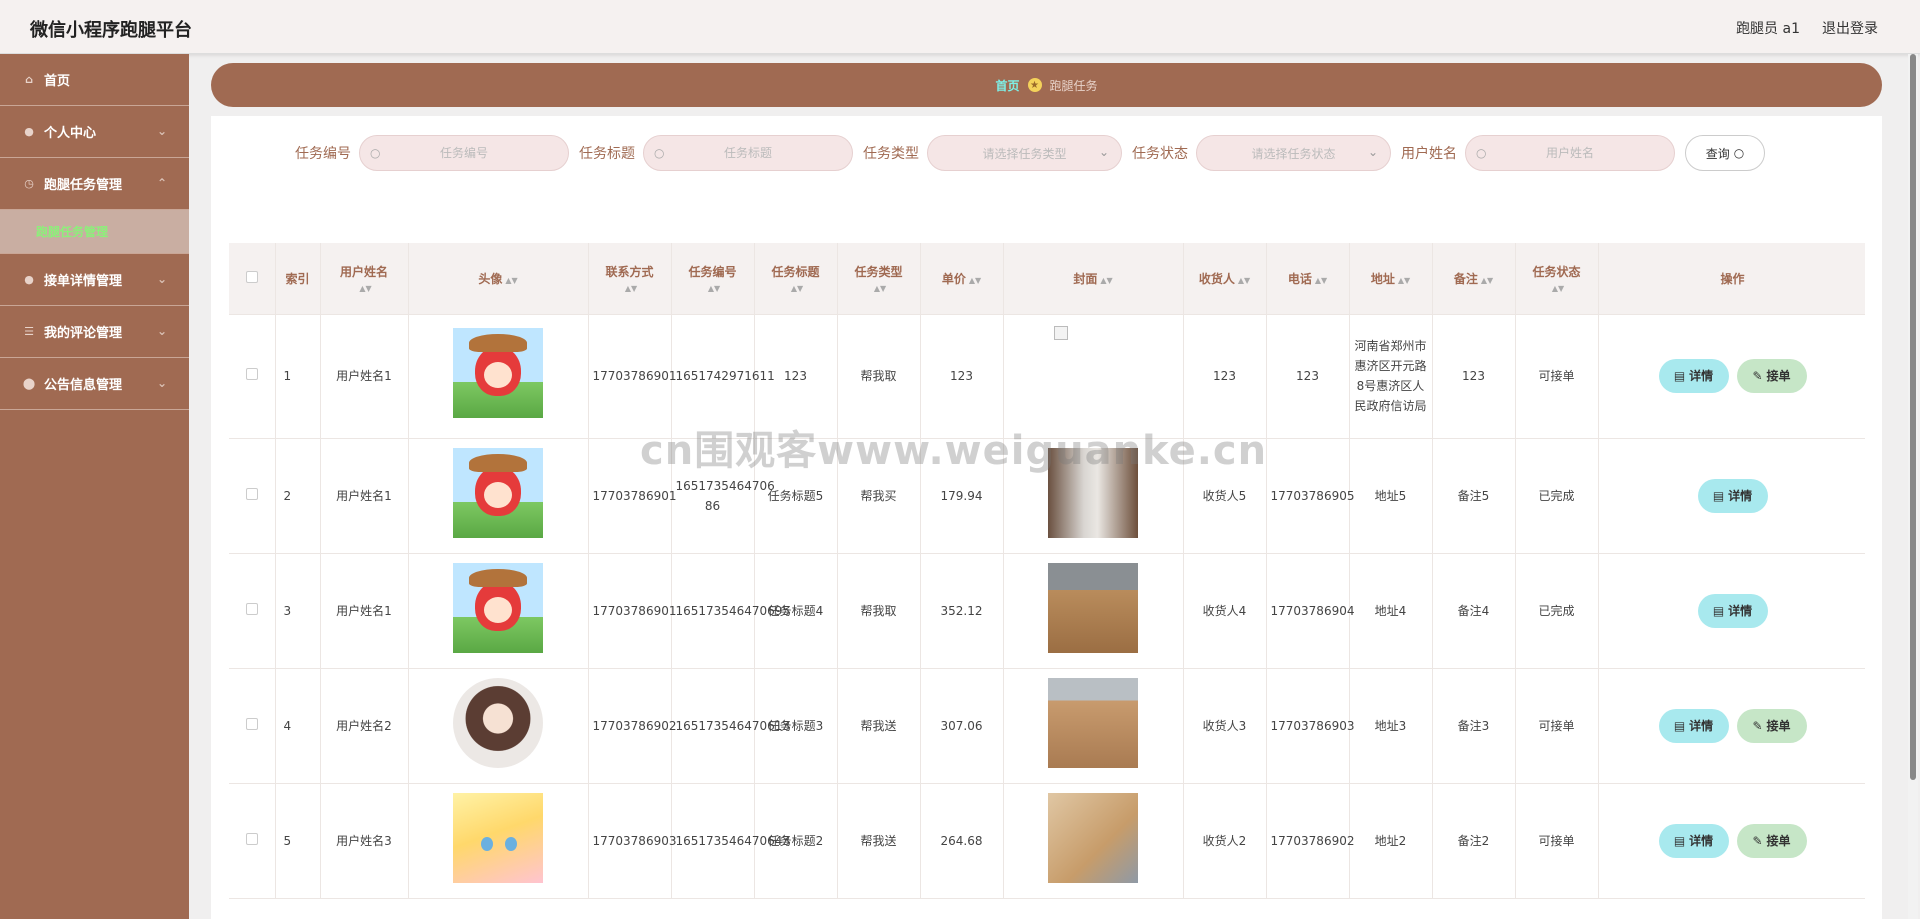 The width and height of the screenshot is (1920, 919). Describe the element at coordinates (891, 154) in the screenshot. I see `task-type-label: 任务类型` at that location.